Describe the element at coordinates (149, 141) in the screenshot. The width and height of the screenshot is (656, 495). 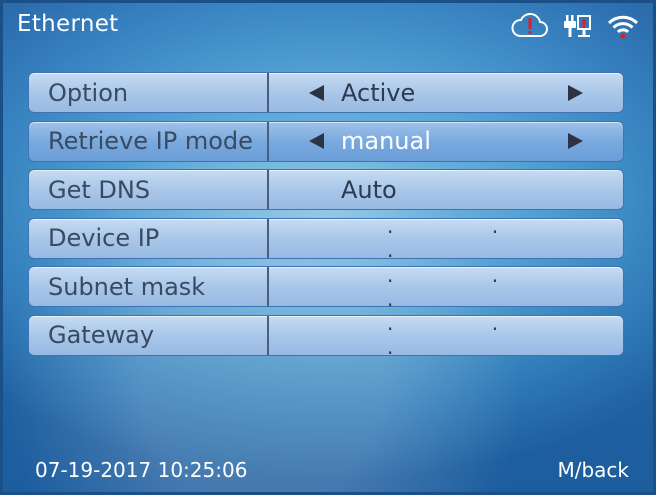
I see `retrieve-ip-mode-label: Retrieve IP mode` at that location.